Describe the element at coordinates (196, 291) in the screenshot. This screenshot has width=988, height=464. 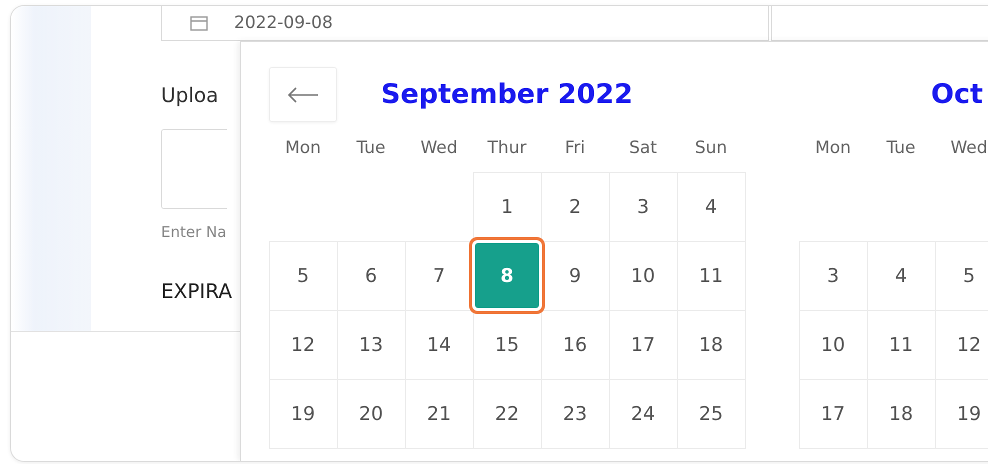
I see `expiration-label: EXPIRA` at that location.